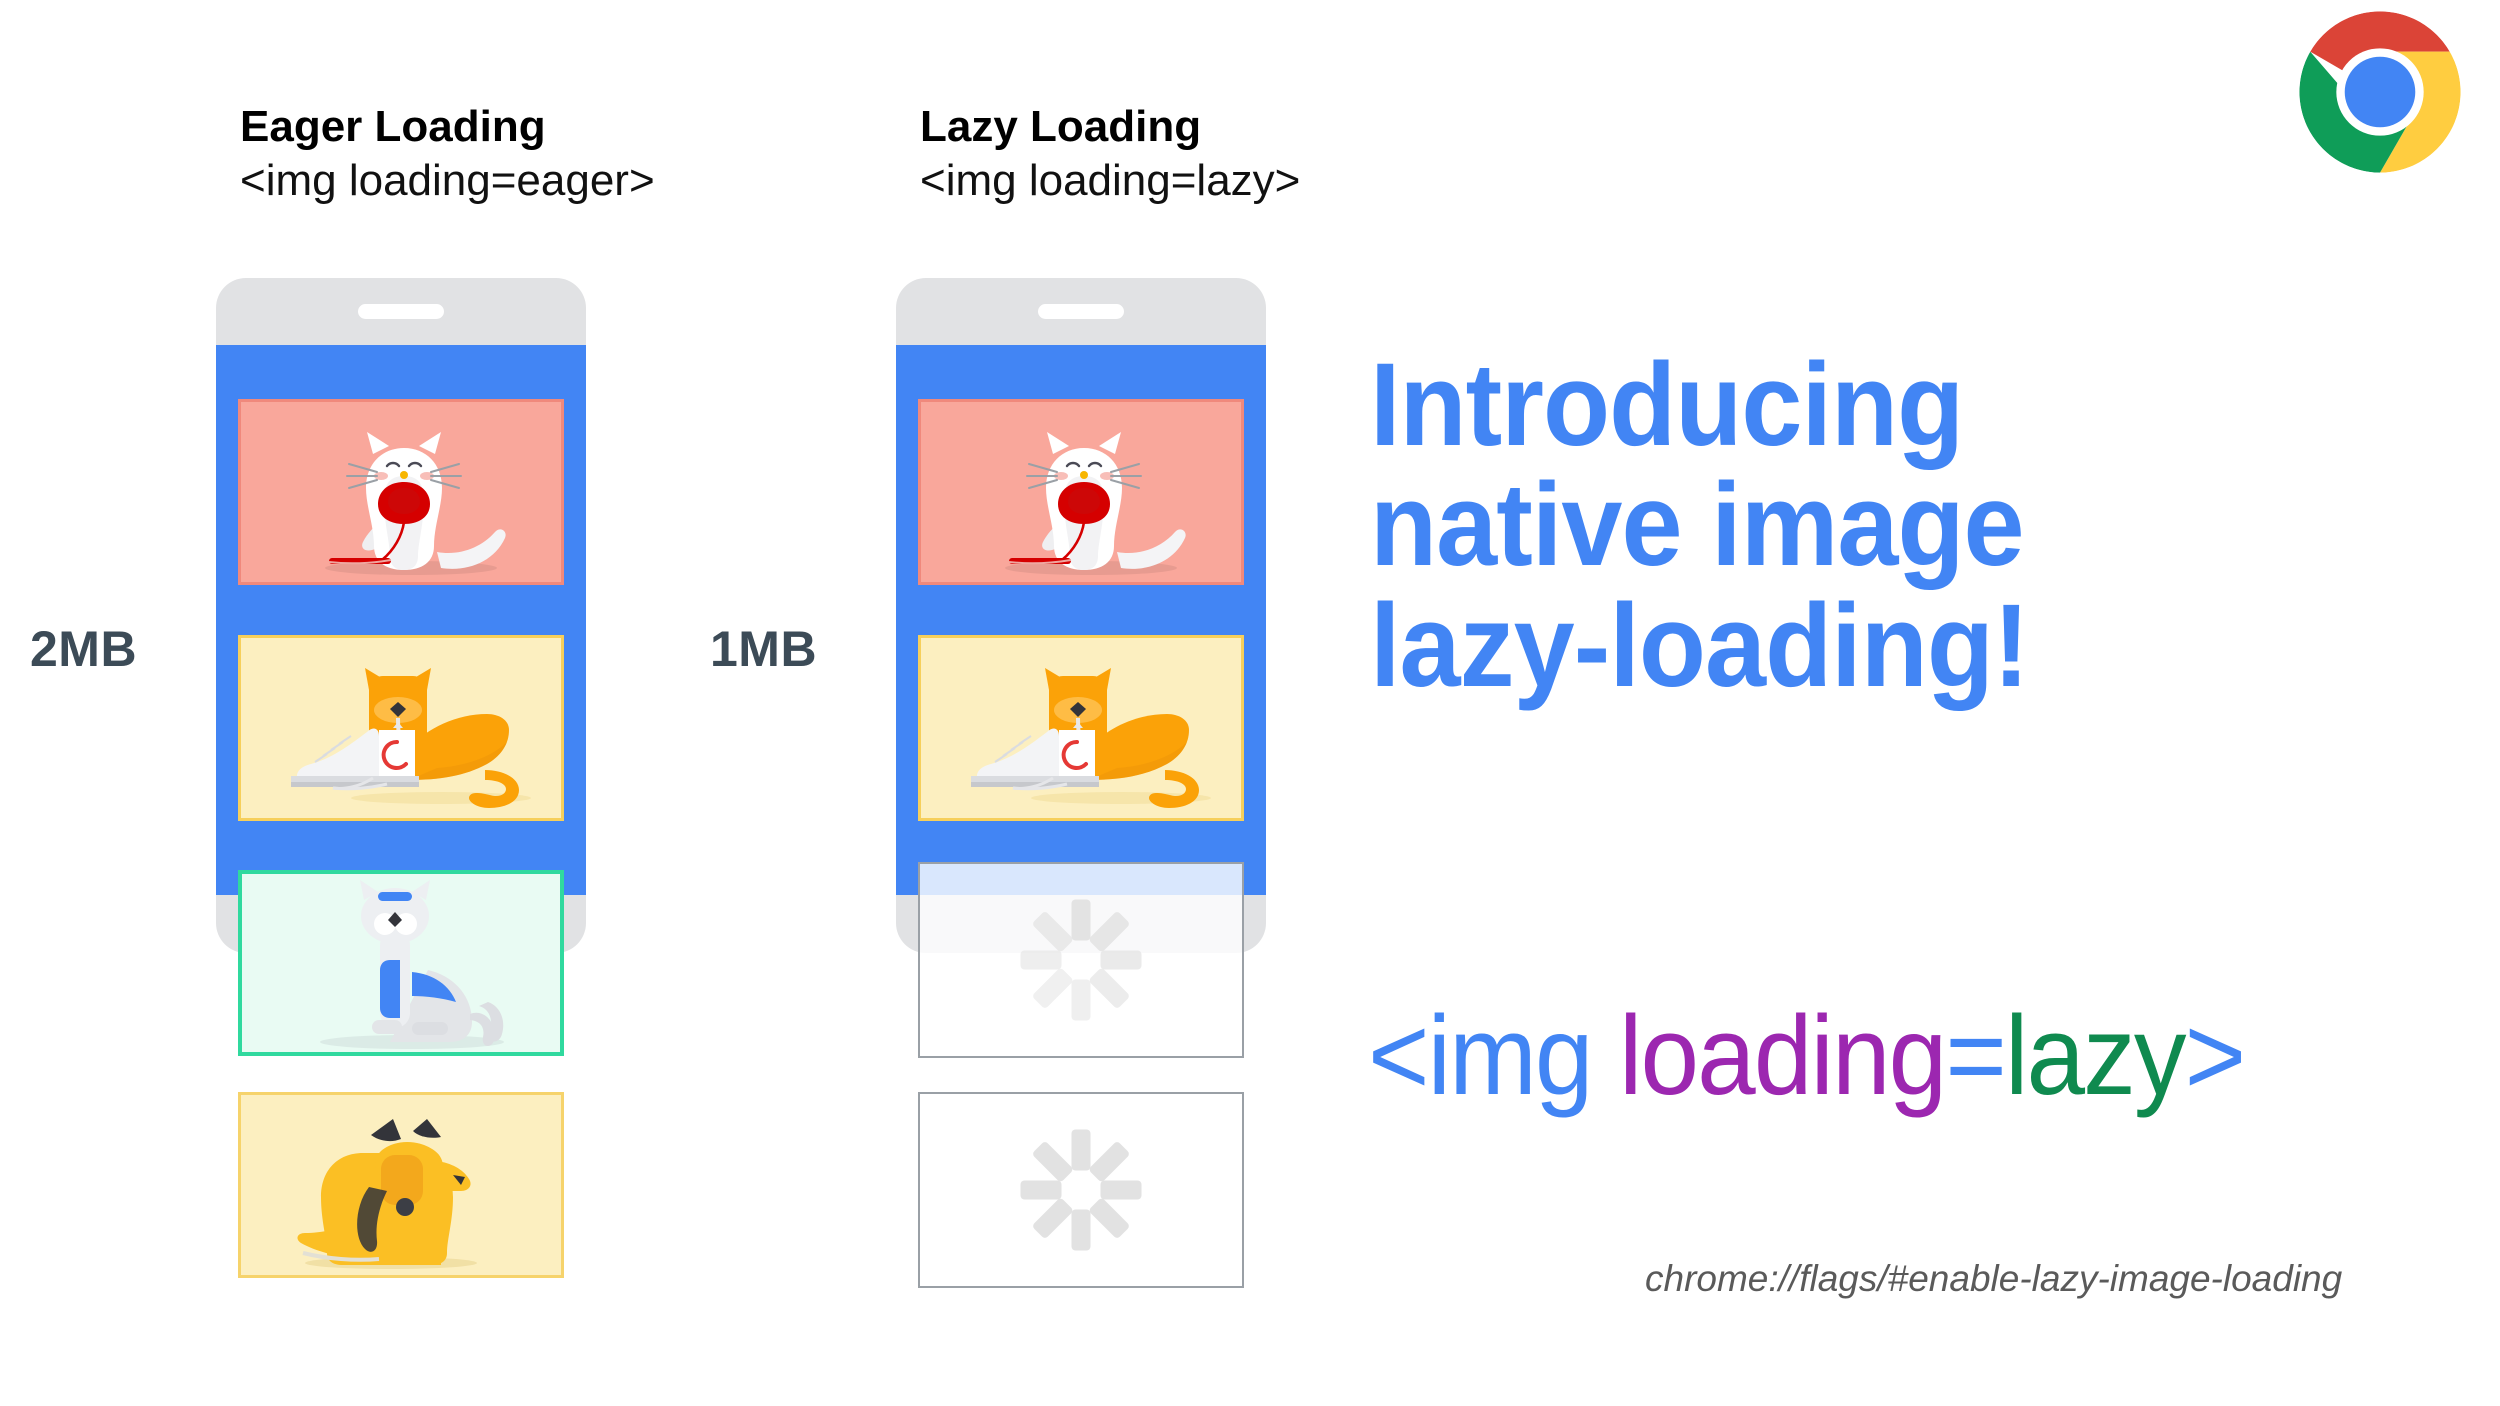  Describe the element at coordinates (2095, 1055) in the screenshot. I see `code-value: lazy` at that location.